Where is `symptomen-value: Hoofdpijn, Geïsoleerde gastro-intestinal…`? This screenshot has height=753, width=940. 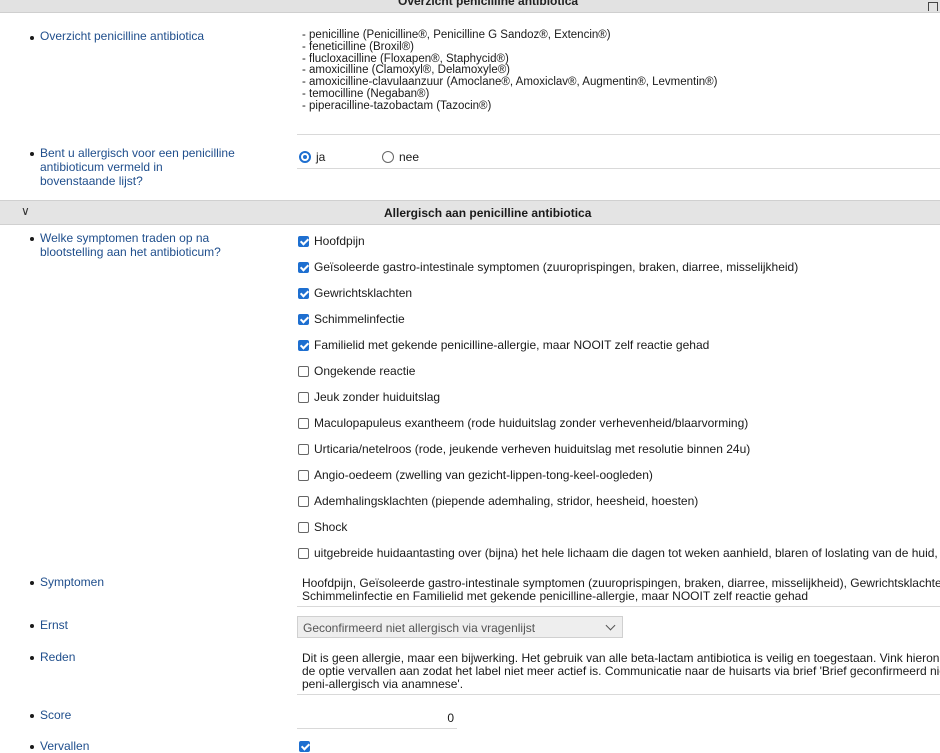
symptomen-value: Hoofdpijn, Geïsoleerde gastro-intestinal… is located at coordinates (621, 590).